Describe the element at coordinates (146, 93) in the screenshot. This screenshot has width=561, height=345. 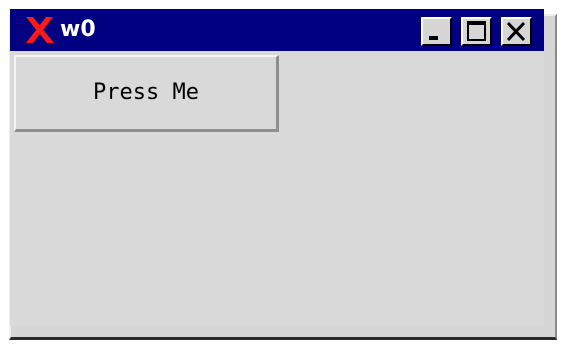
I see `press-me-button: Press Me` at that location.